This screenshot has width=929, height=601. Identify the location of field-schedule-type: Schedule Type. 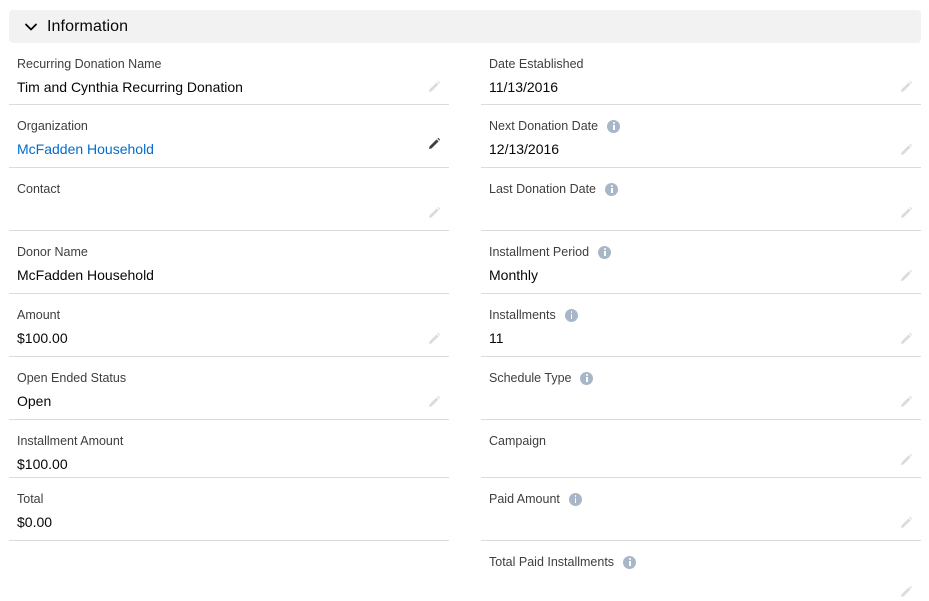
(701, 388).